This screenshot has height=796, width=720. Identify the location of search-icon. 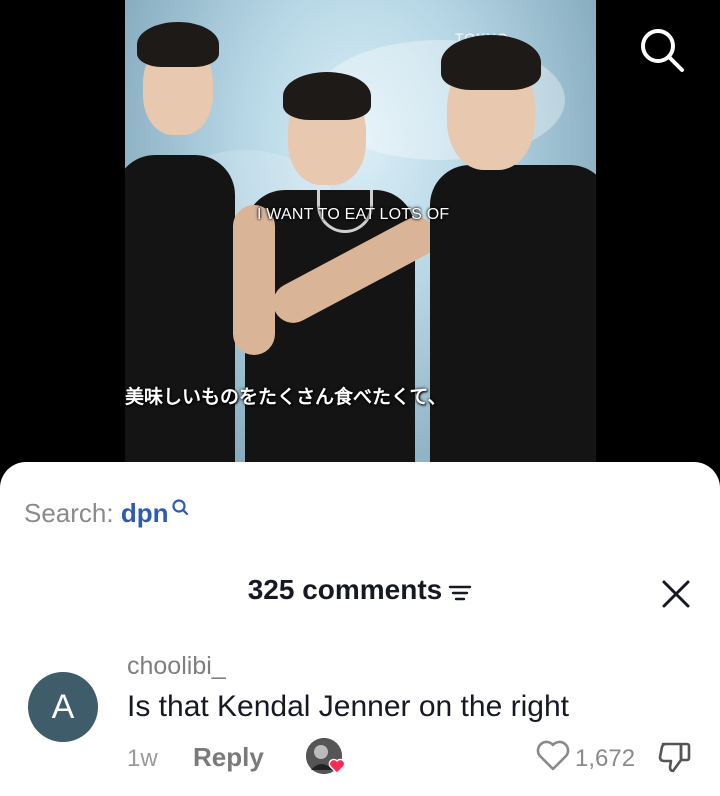
(662, 50).